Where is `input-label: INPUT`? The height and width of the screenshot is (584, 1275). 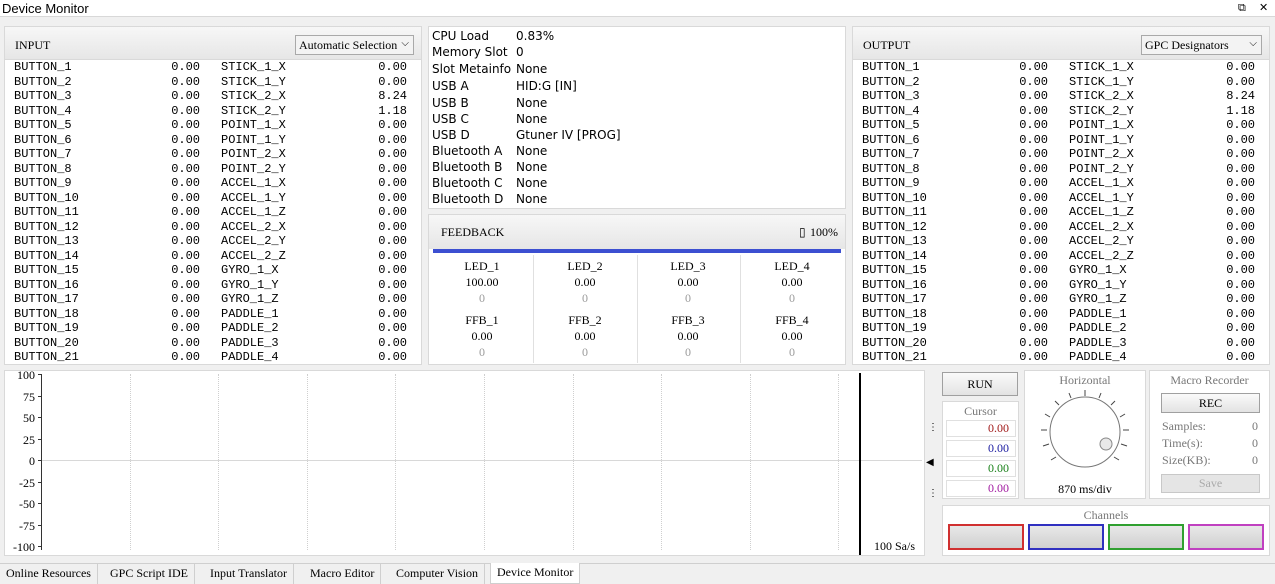
input-label: INPUT is located at coordinates (33, 45).